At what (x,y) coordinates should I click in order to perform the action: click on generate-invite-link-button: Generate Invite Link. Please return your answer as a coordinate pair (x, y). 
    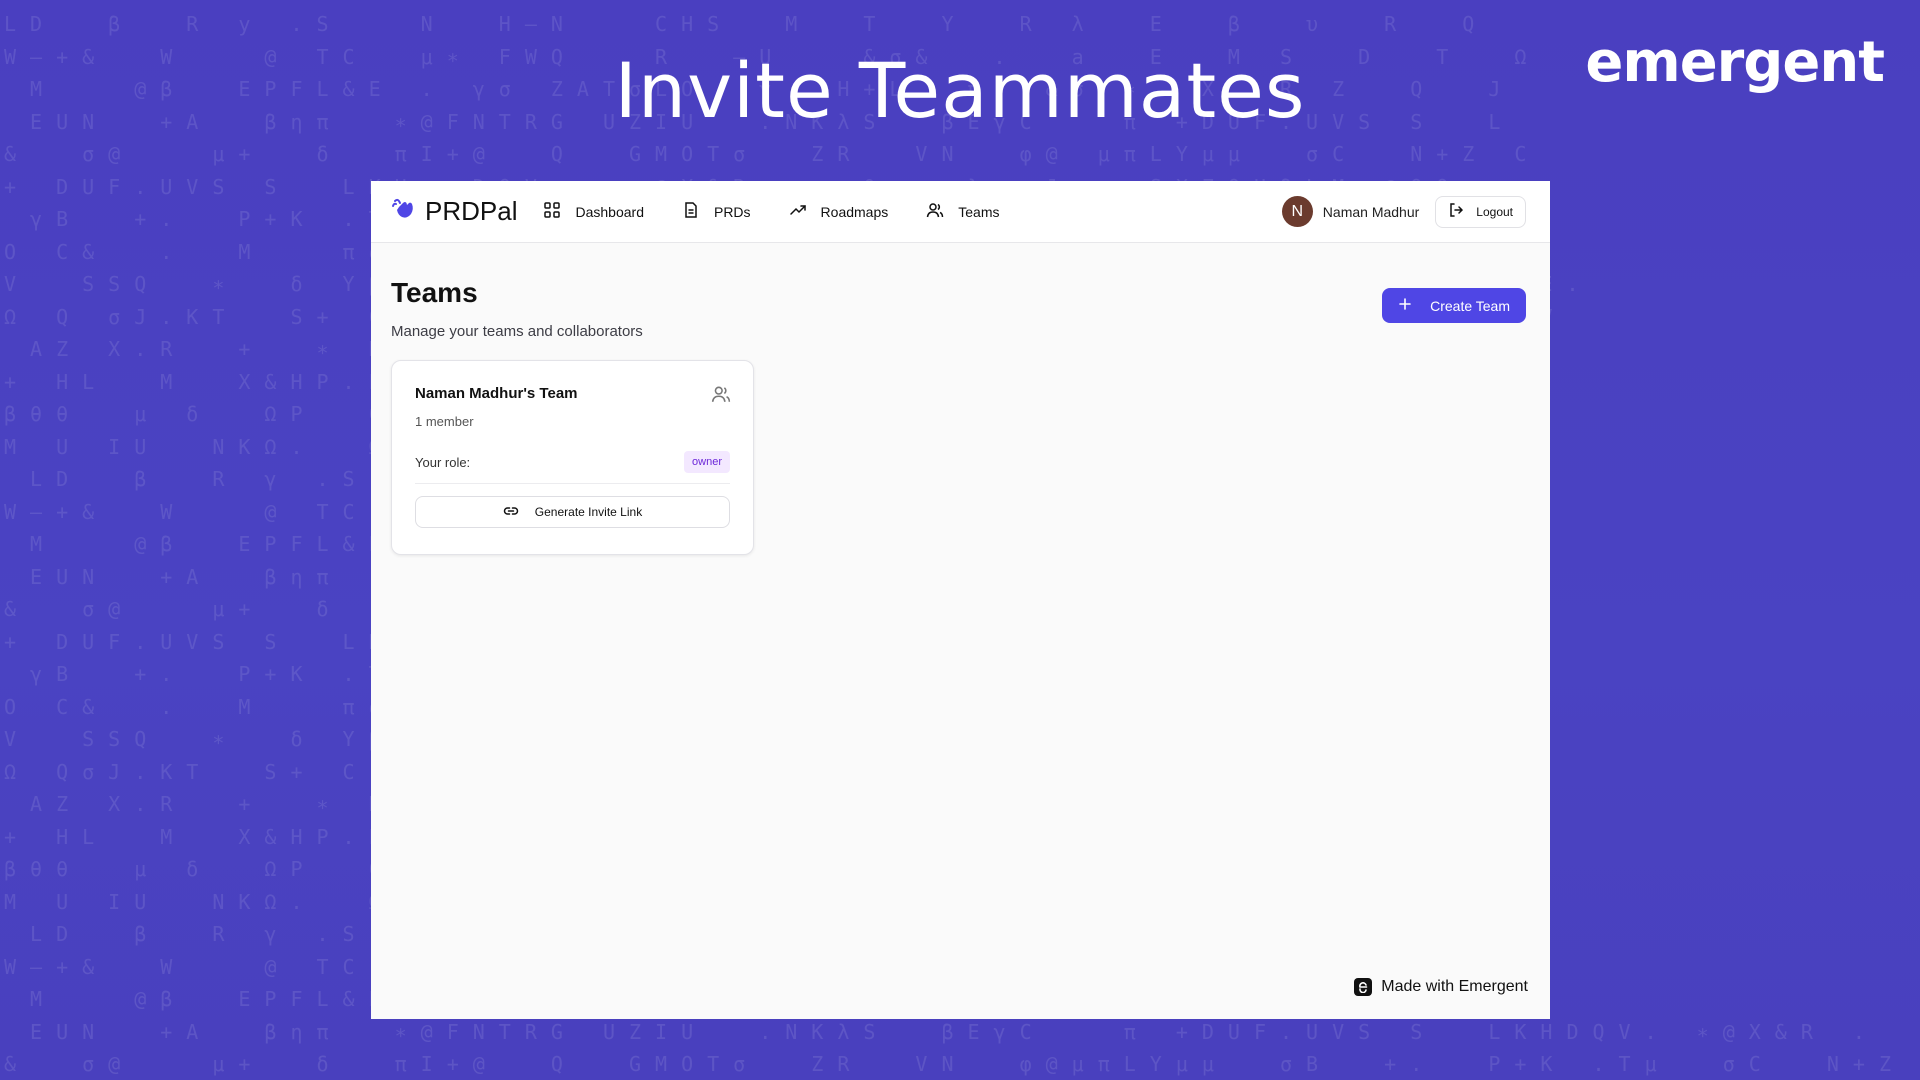
    Looking at the image, I should click on (572, 512).